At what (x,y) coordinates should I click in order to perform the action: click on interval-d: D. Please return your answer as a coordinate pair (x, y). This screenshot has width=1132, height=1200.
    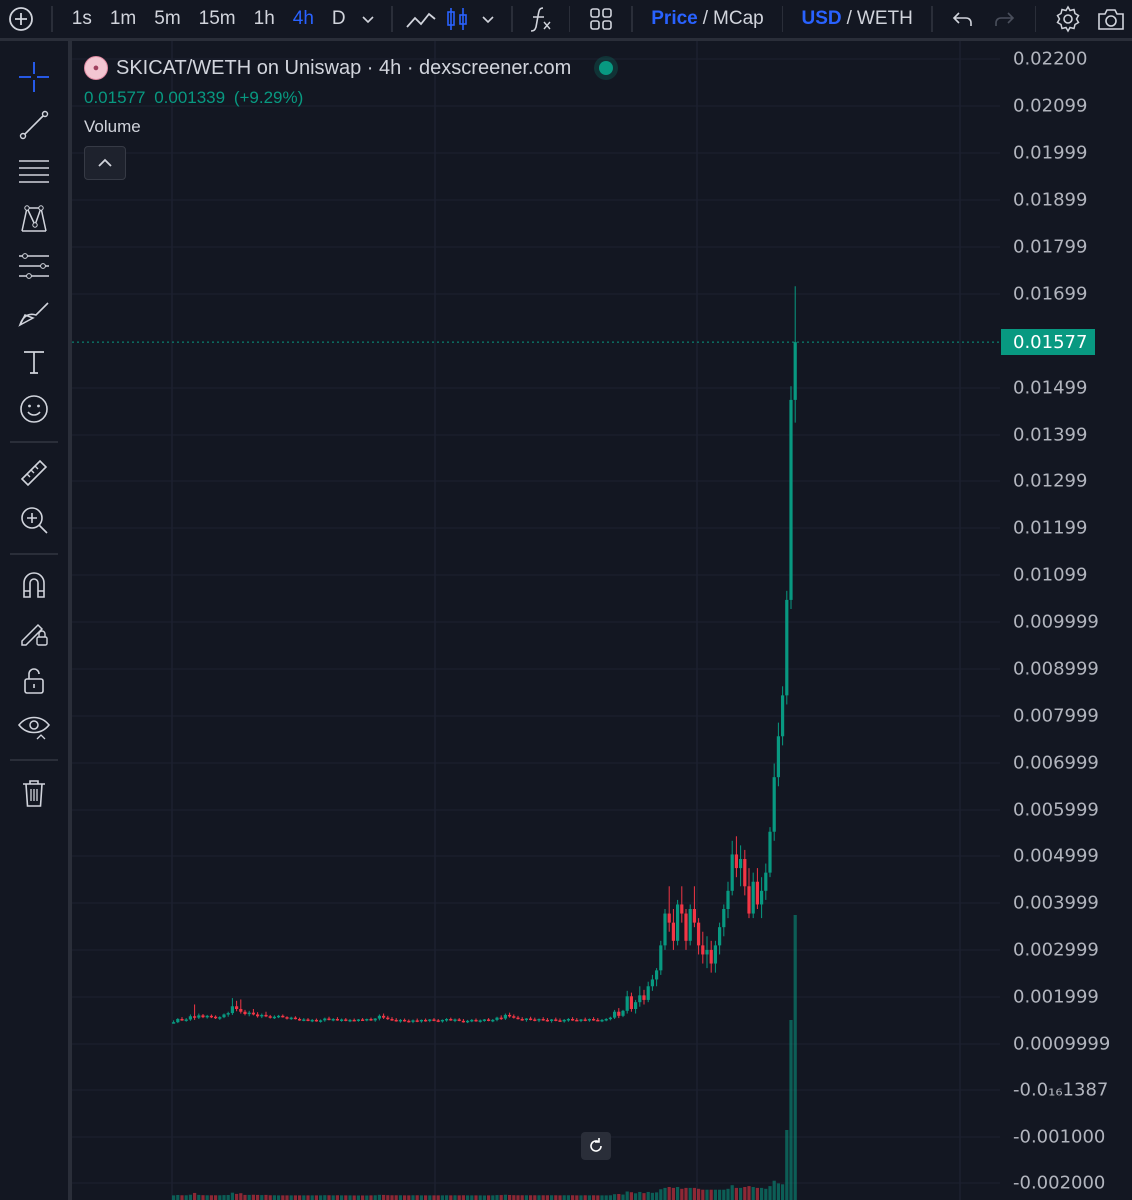
    Looking at the image, I should click on (339, 19).